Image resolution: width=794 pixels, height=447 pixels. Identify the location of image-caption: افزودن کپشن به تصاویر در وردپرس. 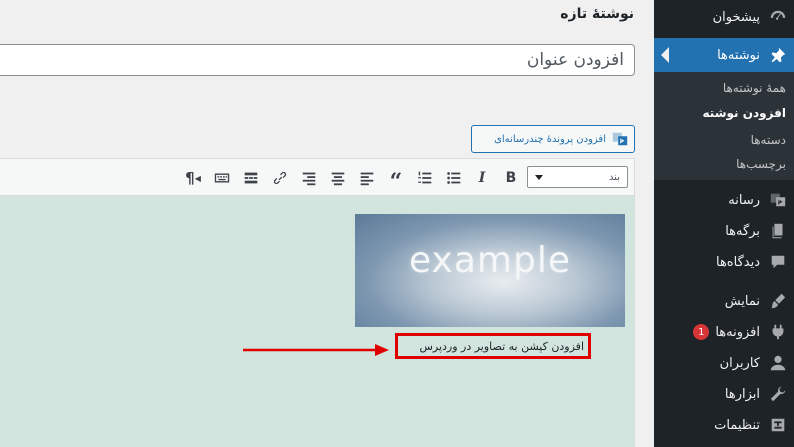
(493, 346).